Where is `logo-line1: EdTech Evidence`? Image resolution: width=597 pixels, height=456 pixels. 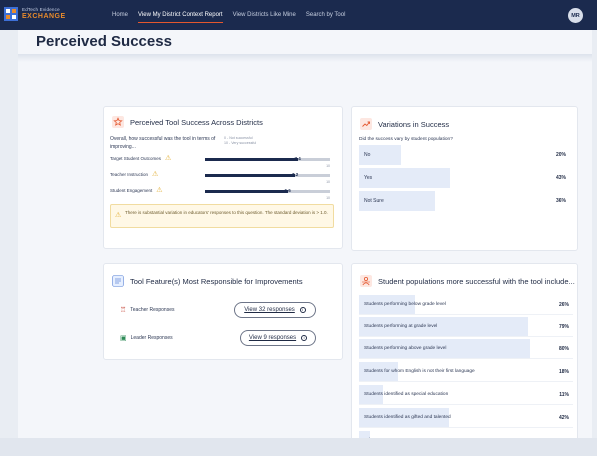
logo-line1: EdTech Evidence is located at coordinates (41, 9).